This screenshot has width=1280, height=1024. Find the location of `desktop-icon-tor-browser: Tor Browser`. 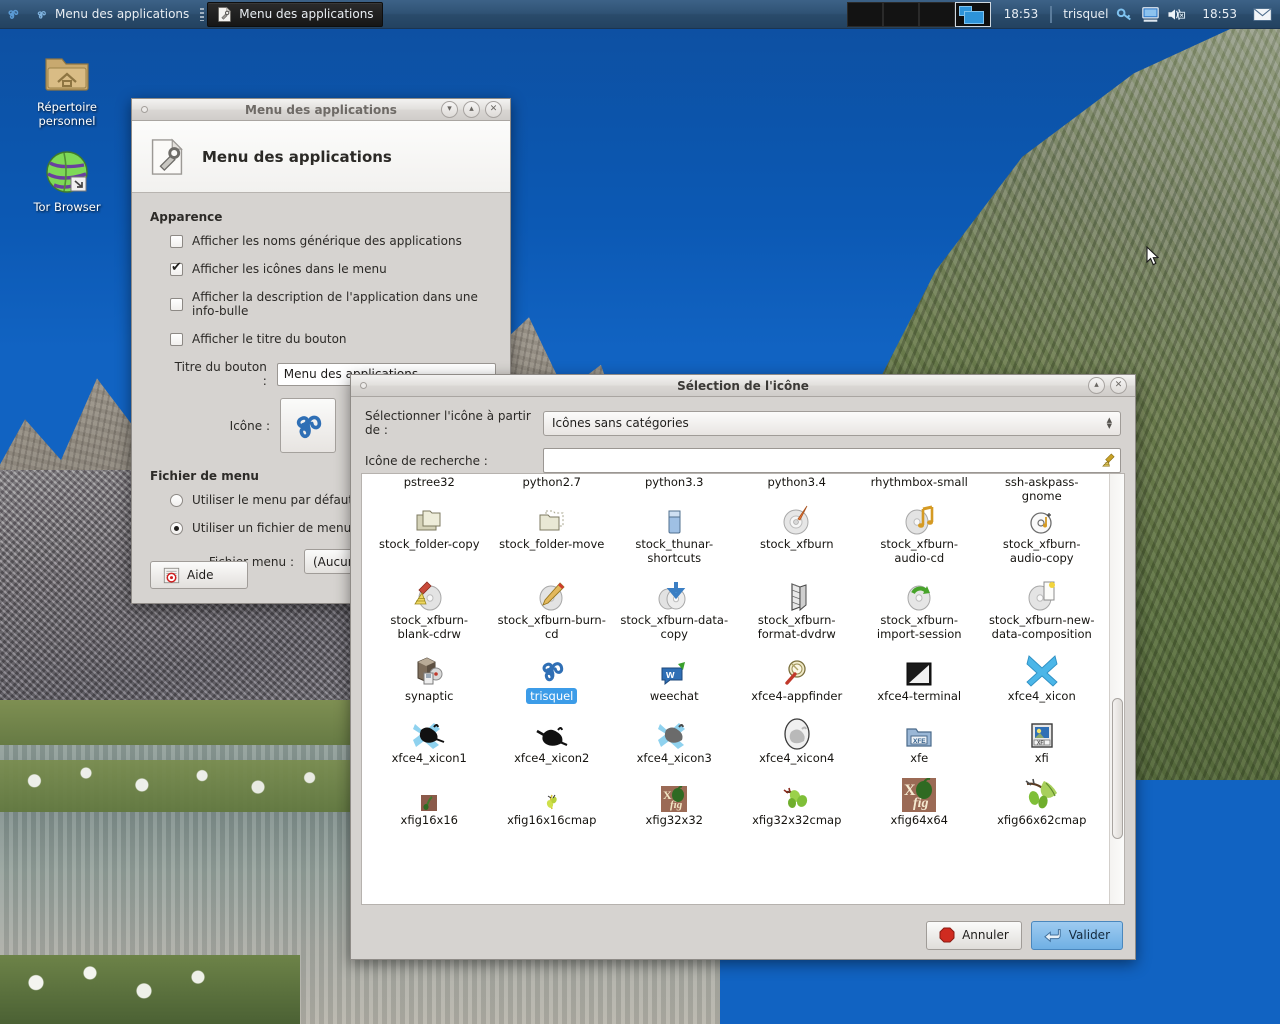

desktop-icon-tor-browser: Tor Browser is located at coordinates (67, 181).